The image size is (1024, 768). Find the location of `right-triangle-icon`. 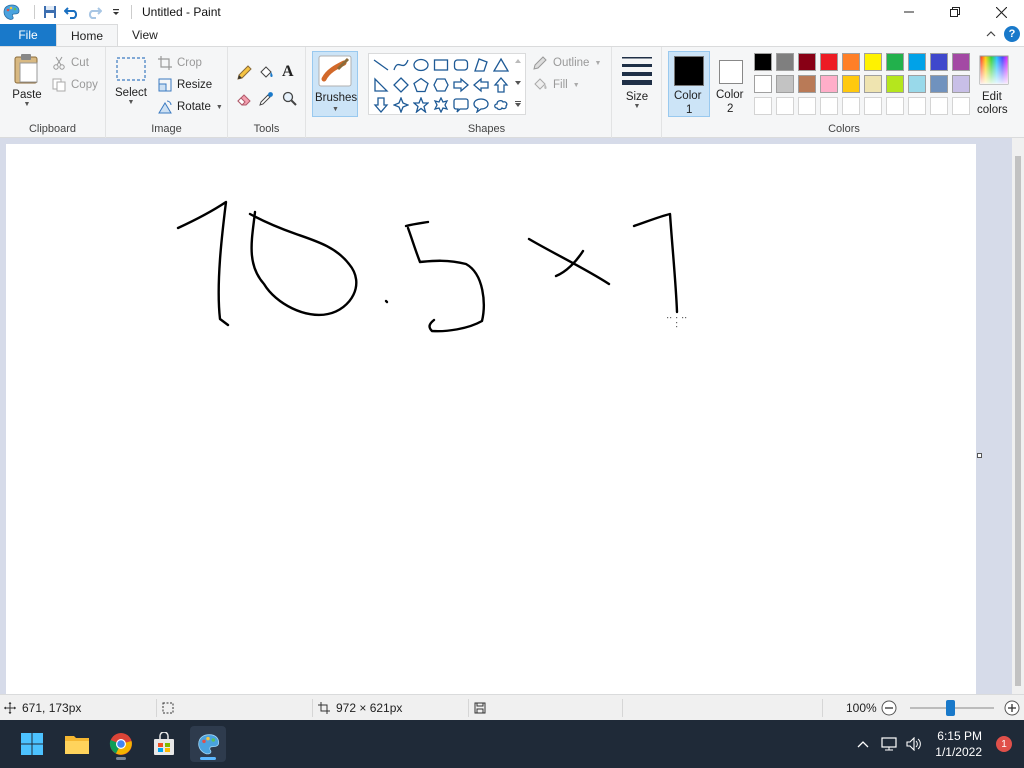

right-triangle-icon is located at coordinates (381, 84).